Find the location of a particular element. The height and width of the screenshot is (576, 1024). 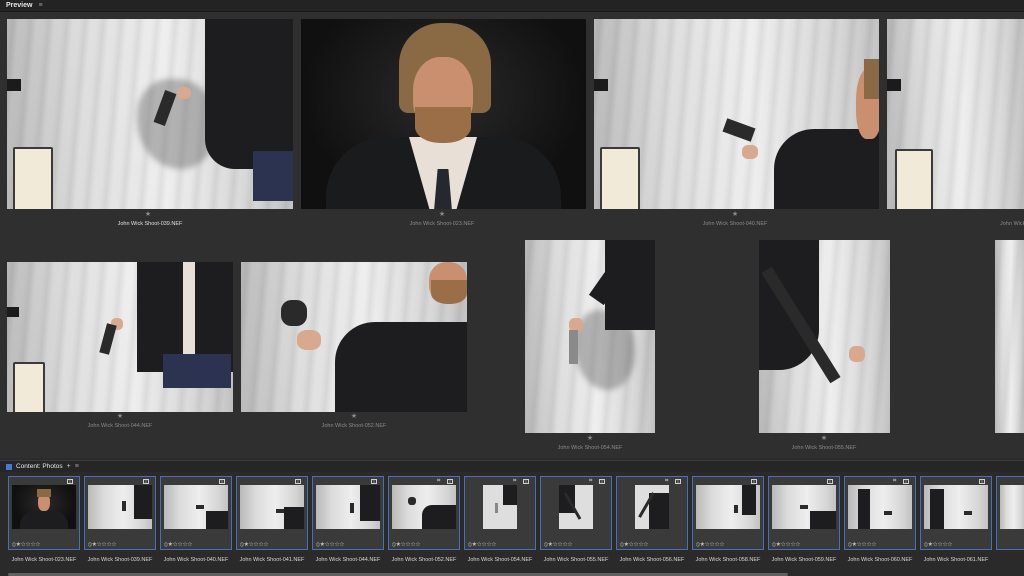

content-panel-title: Content: Photos is located at coordinates (39, 466).